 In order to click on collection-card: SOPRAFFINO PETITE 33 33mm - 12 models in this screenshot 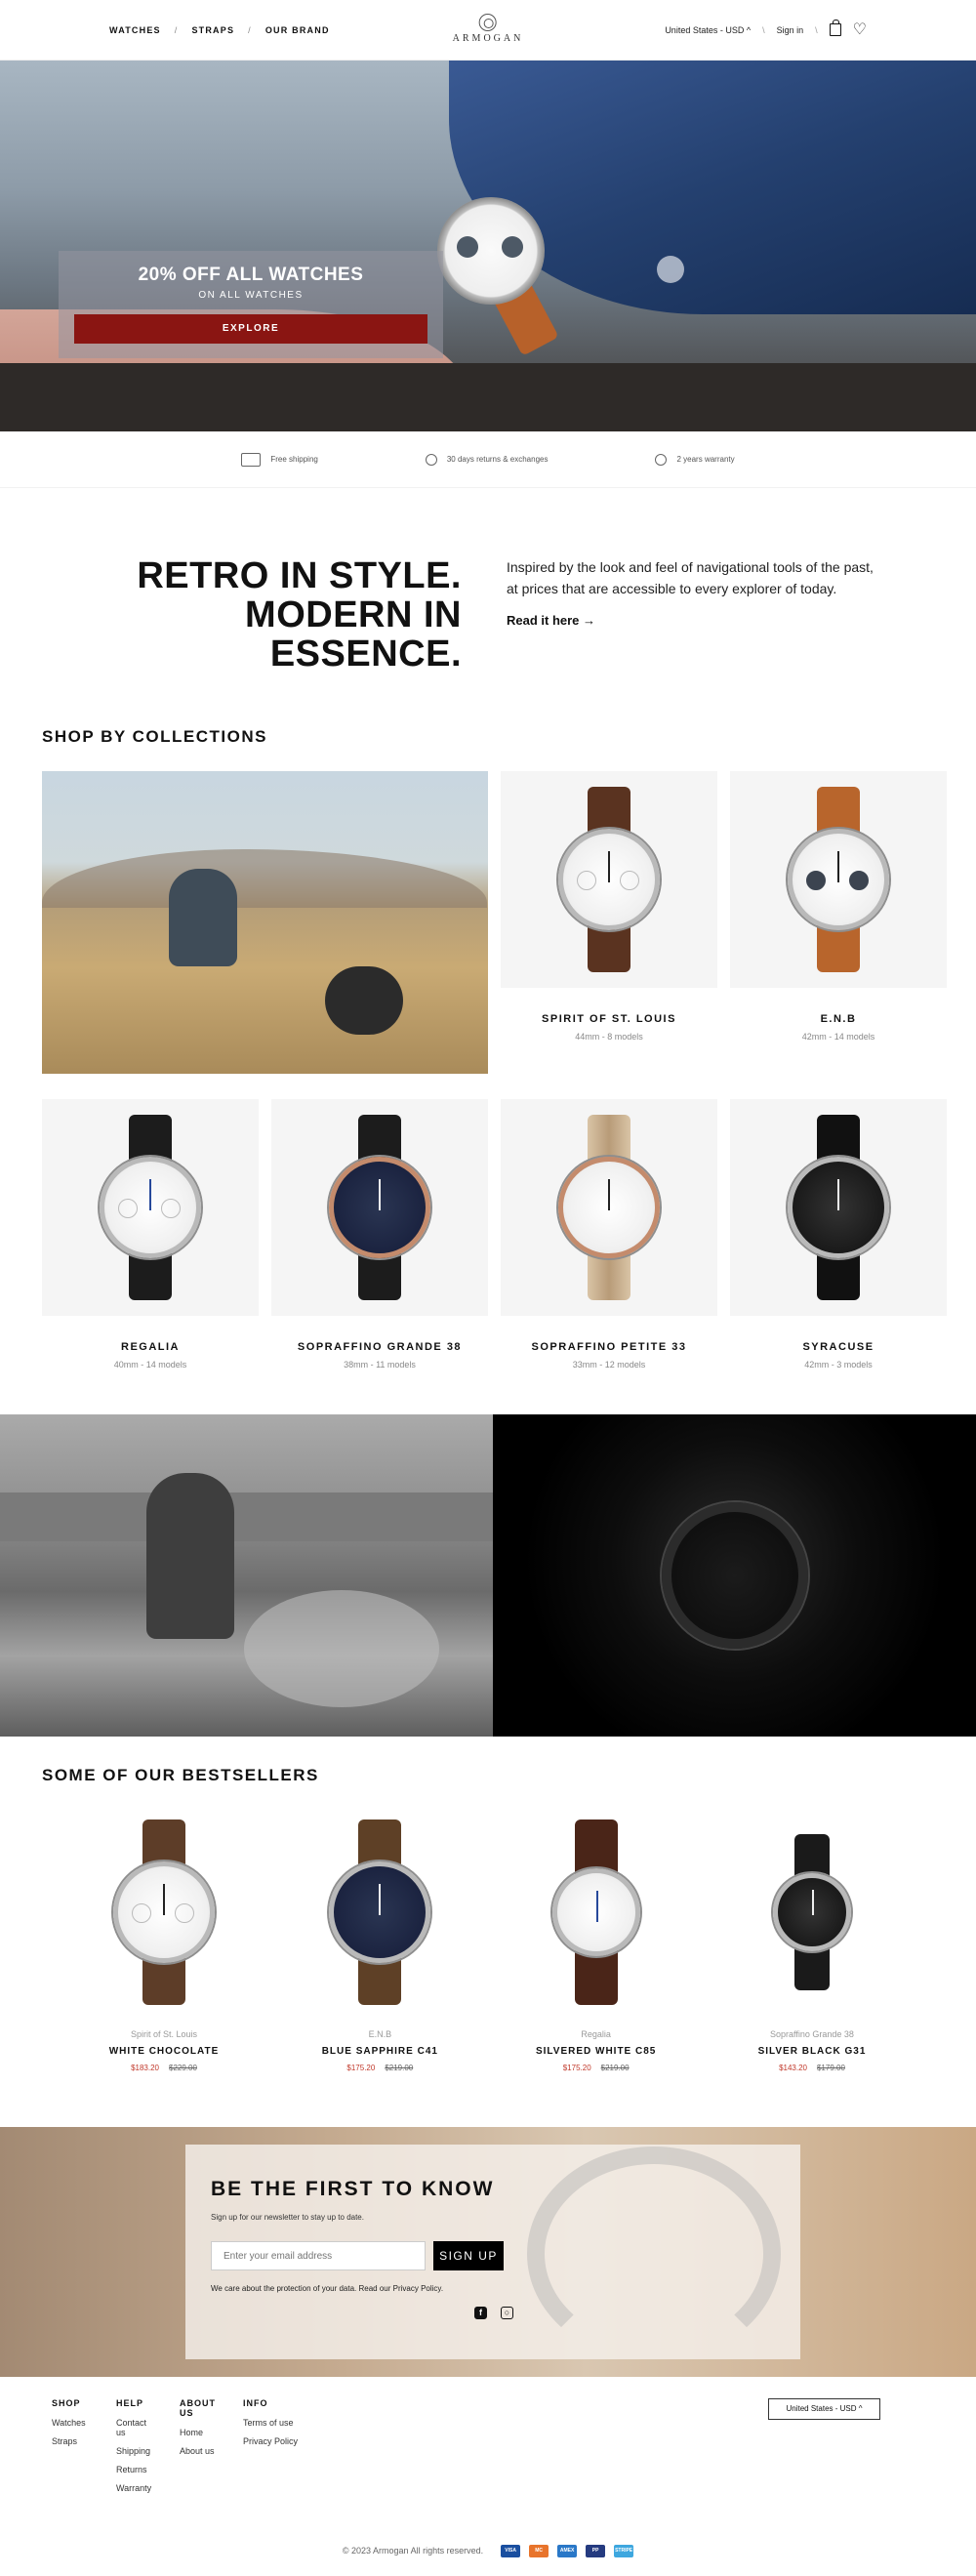, I will do `click(609, 1234)`.